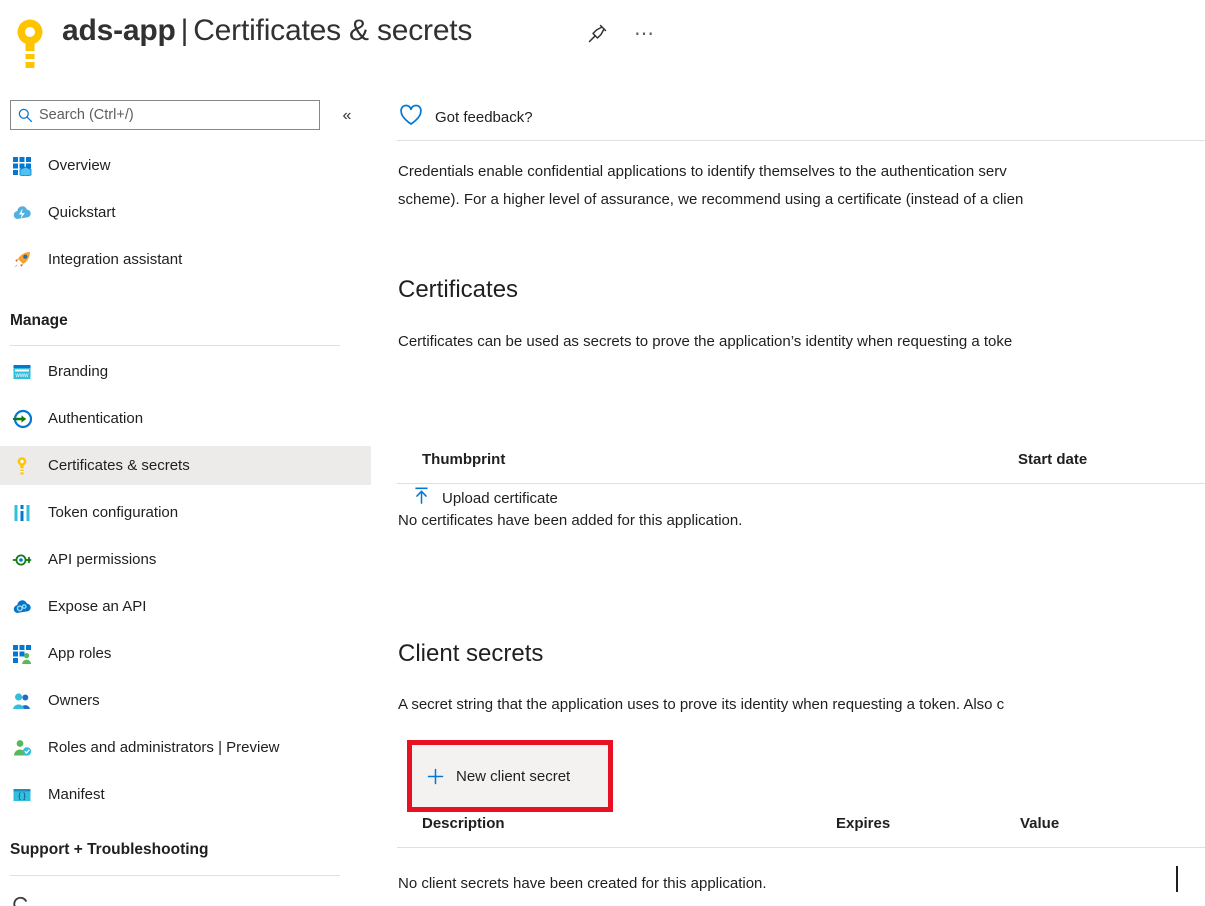 This screenshot has height=906, width=1205. What do you see at coordinates (102, 559) in the screenshot?
I see `sidebar-item-label: API permissions` at bounding box center [102, 559].